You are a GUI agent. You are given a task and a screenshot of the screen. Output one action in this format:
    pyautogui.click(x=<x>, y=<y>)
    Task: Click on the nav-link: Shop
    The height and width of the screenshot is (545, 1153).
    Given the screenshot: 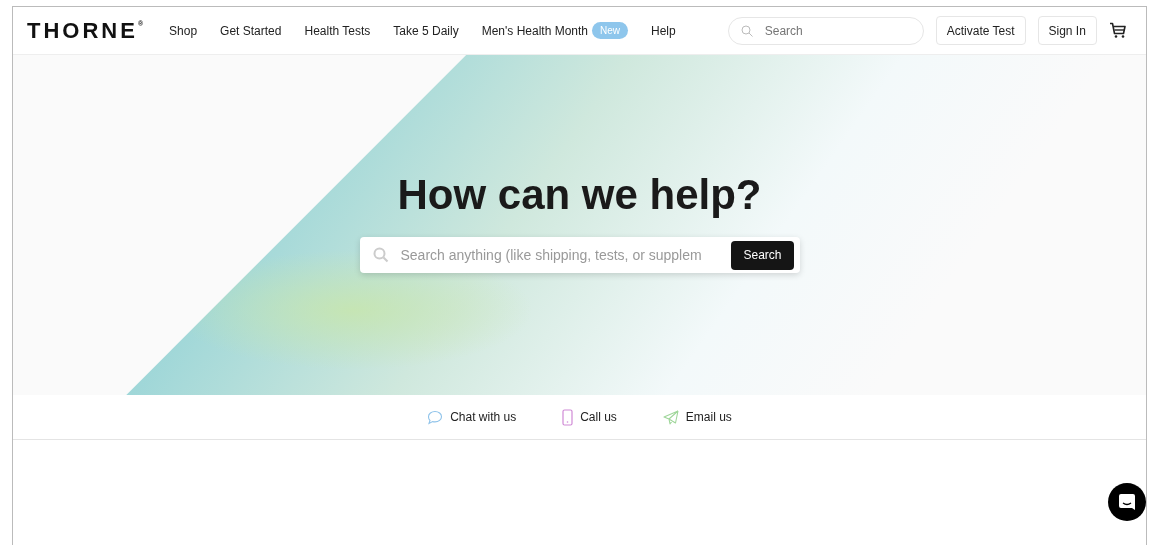 What is the action you would take?
    pyautogui.click(x=183, y=30)
    